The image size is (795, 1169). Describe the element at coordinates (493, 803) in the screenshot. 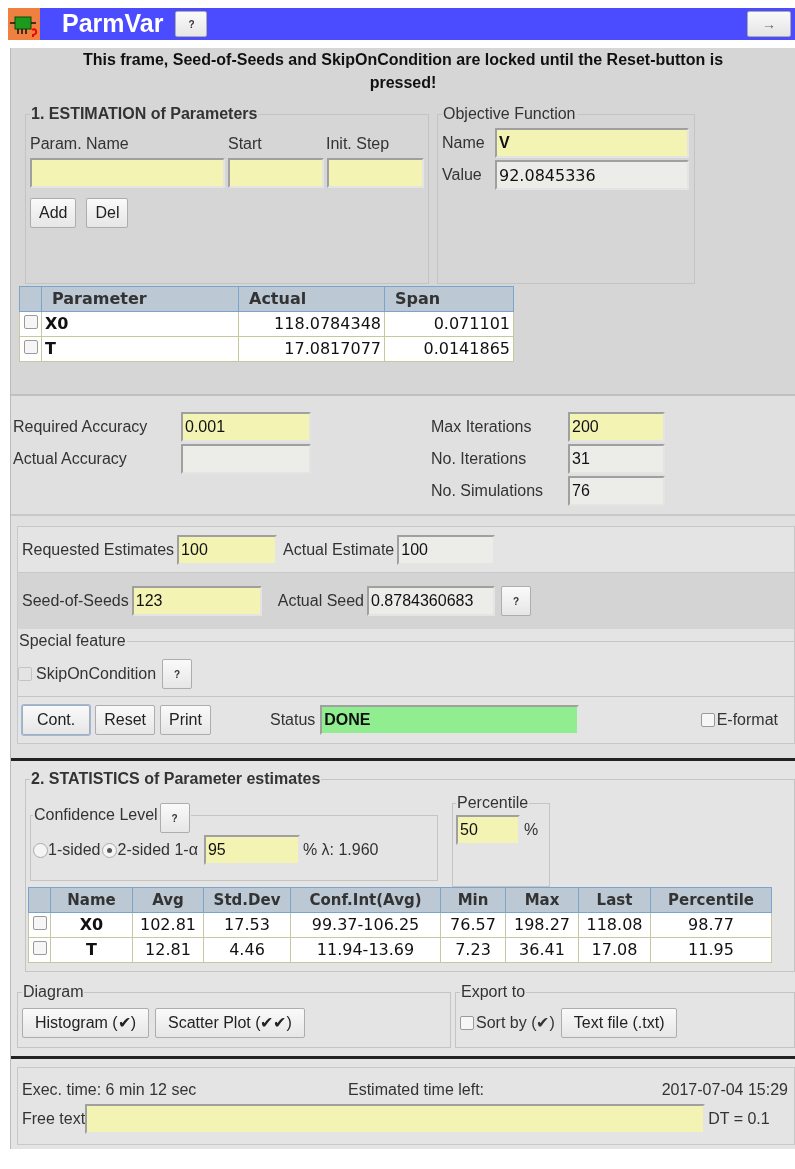

I see `group-title: Percentile` at that location.